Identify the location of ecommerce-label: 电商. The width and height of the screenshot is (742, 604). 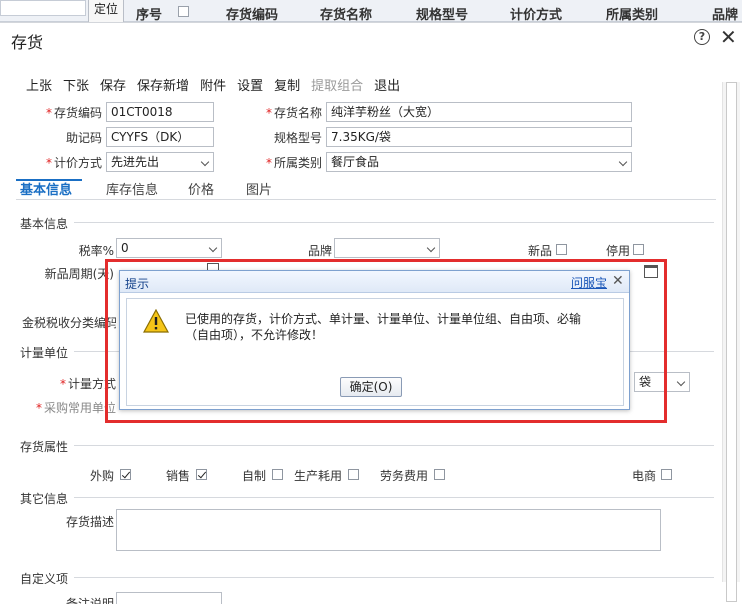
(643, 476).